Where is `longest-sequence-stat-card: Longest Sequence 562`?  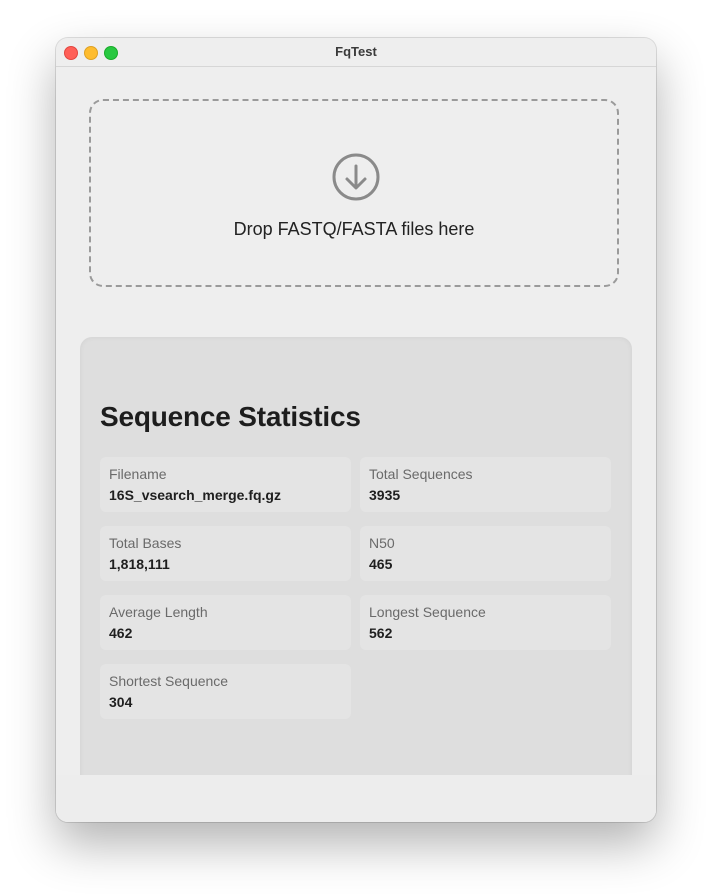
longest-sequence-stat-card: Longest Sequence 562 is located at coordinates (485, 622).